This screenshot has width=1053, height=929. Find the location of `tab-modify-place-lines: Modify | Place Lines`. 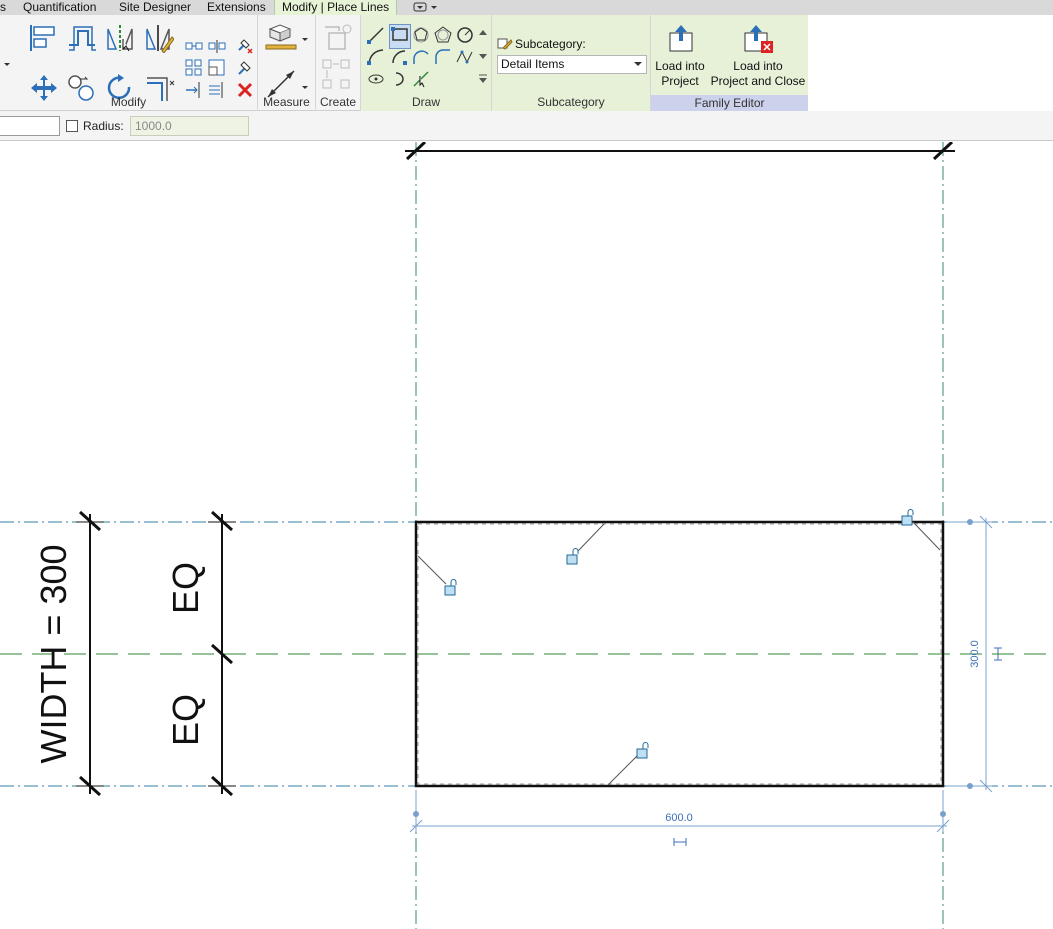

tab-modify-place-lines: Modify | Place Lines is located at coordinates (335, 7).